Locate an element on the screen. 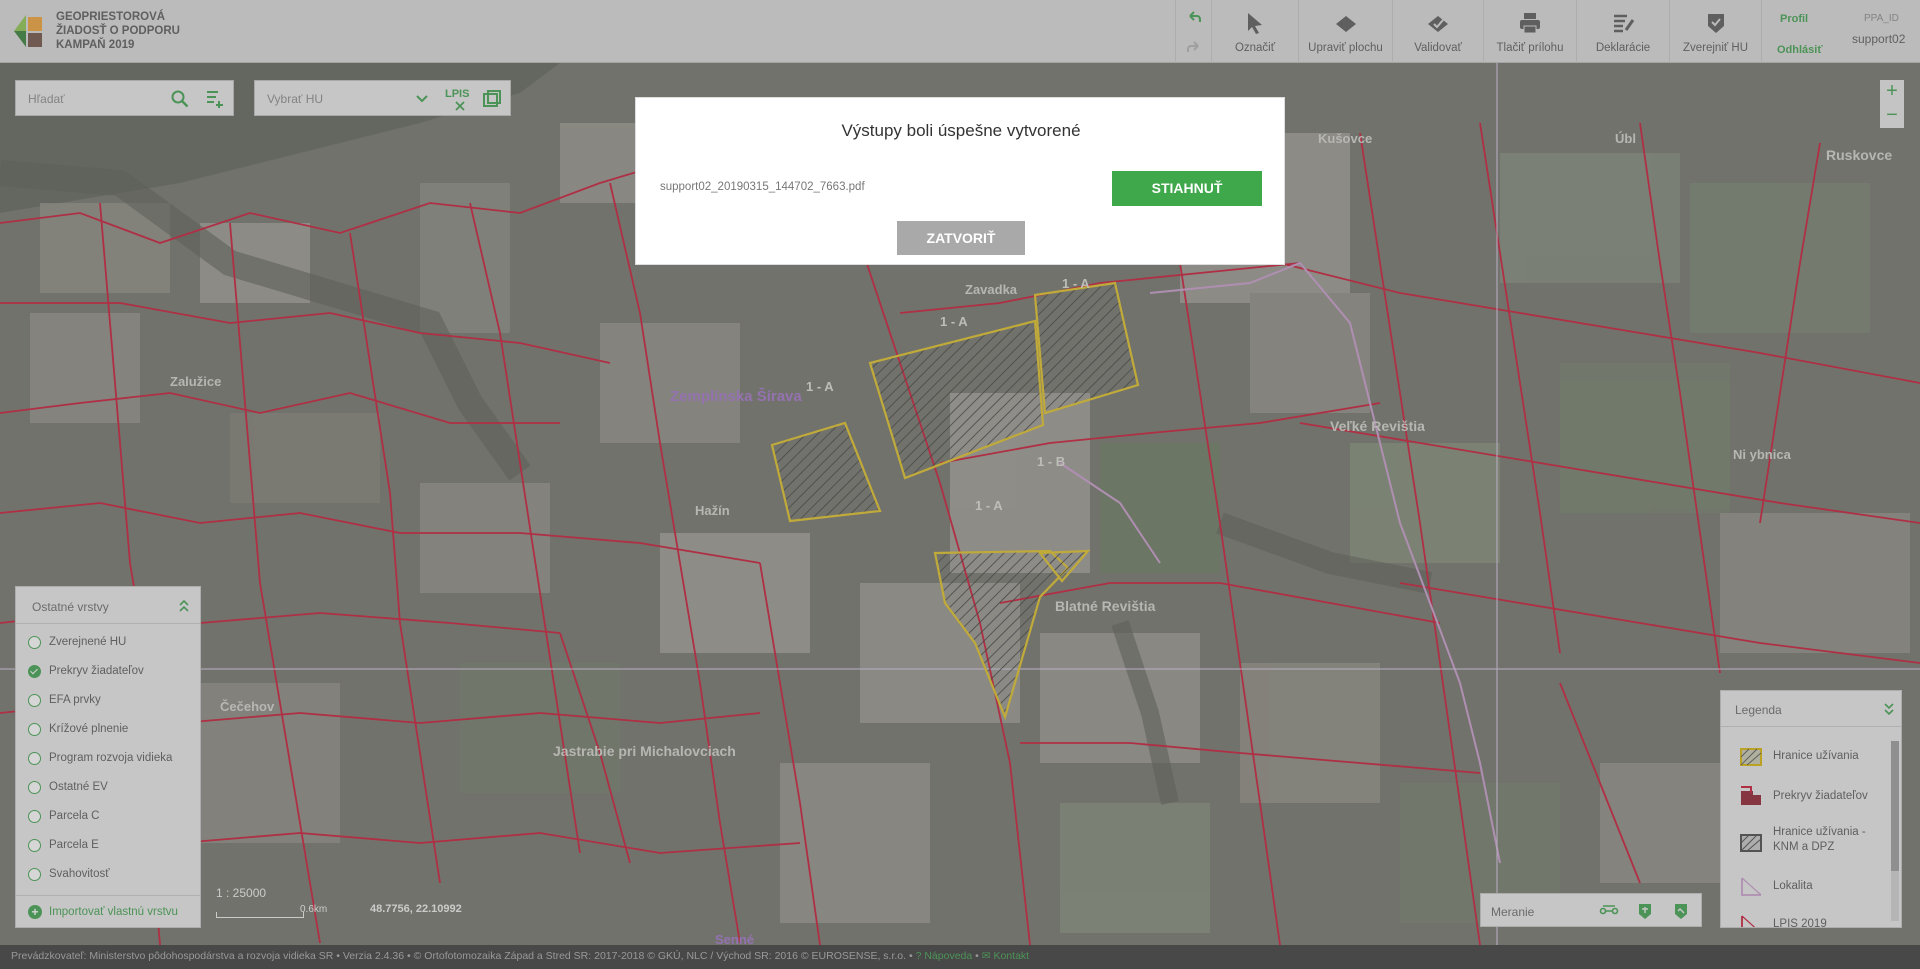 This screenshot has height=969, width=1920. close-button: ZATVORIŤ is located at coordinates (961, 238).